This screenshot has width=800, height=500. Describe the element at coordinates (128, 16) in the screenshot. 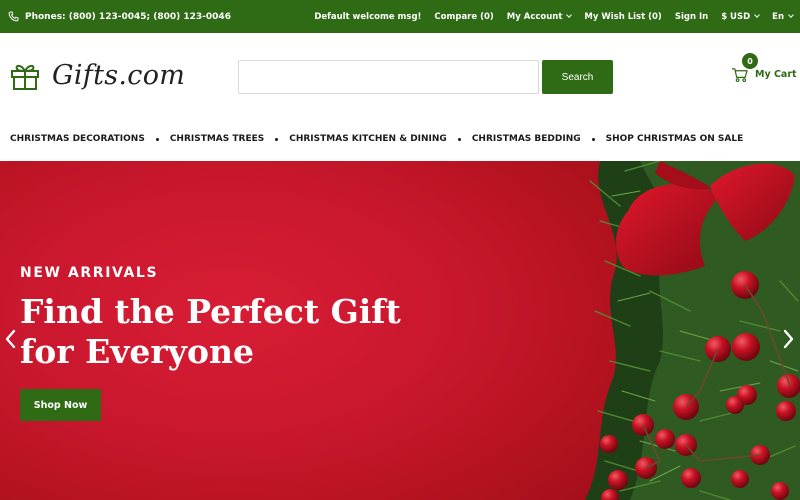

I see `phone-numbers: Phones: (800) 123-0045; (800) 123-0046` at that location.